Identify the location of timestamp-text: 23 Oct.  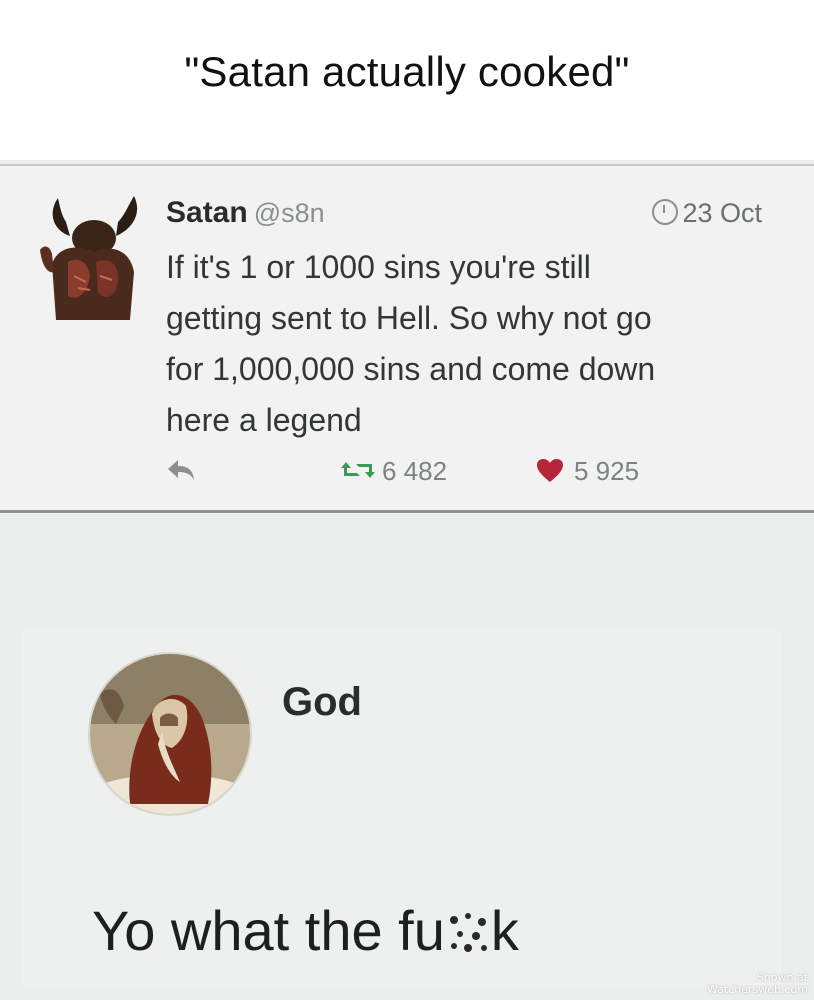
(722, 213).